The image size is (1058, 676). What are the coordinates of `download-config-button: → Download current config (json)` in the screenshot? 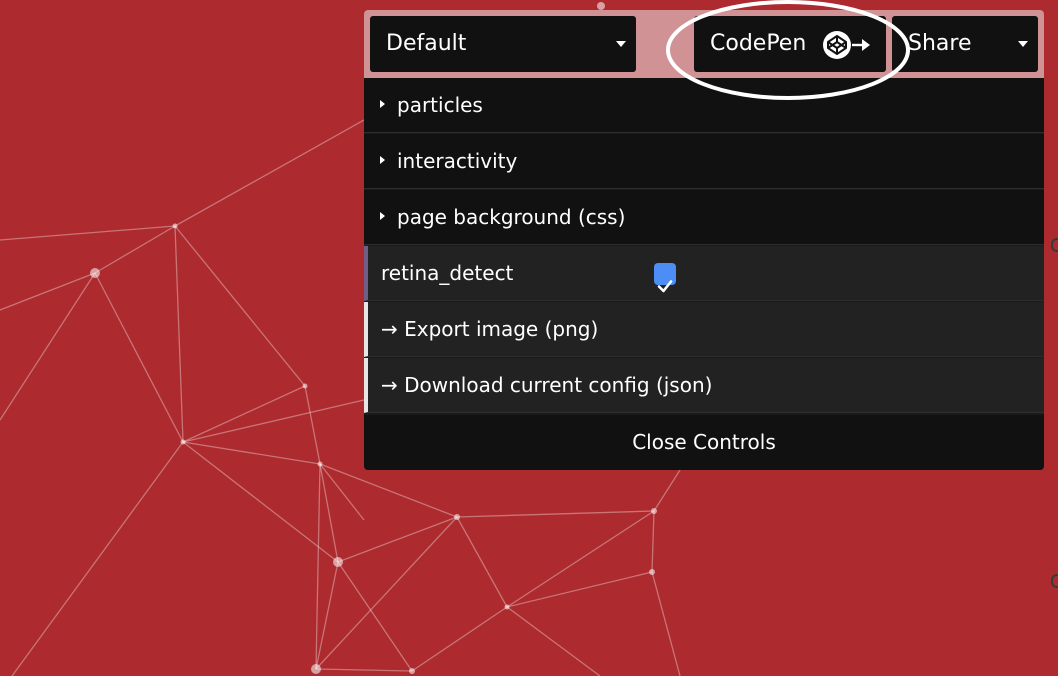 It's located at (704, 385).